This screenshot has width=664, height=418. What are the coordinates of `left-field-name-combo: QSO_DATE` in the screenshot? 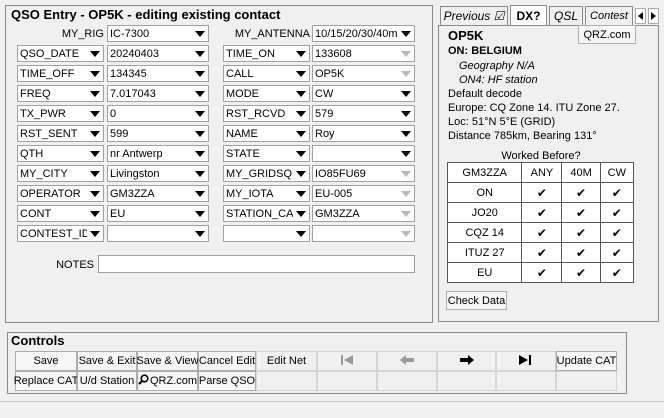 It's located at (60, 53).